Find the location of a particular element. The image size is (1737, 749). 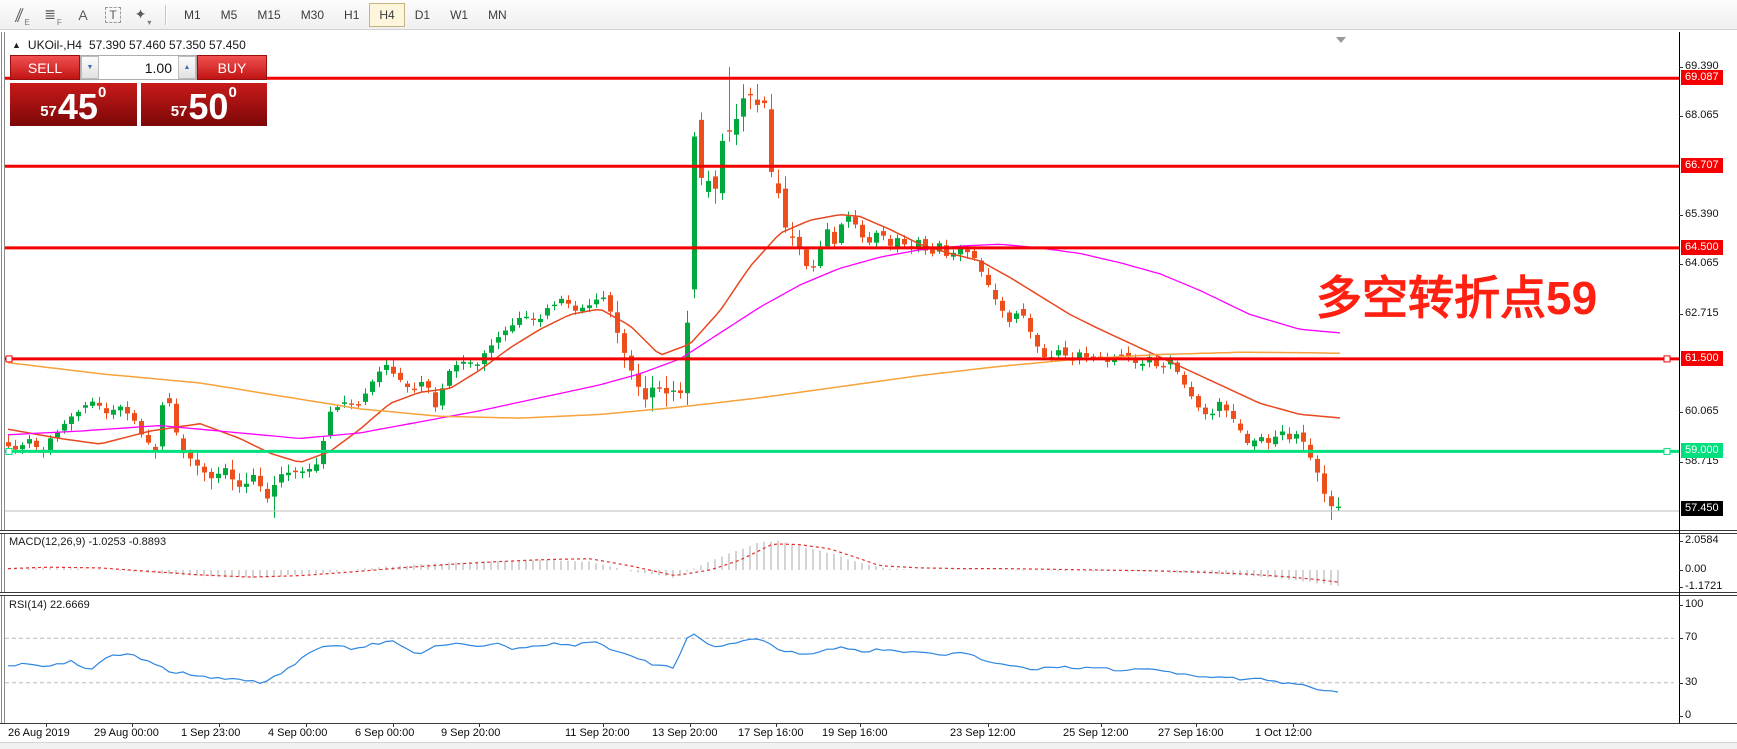

price-tick-label: 62.715 is located at coordinates (1702, 312).